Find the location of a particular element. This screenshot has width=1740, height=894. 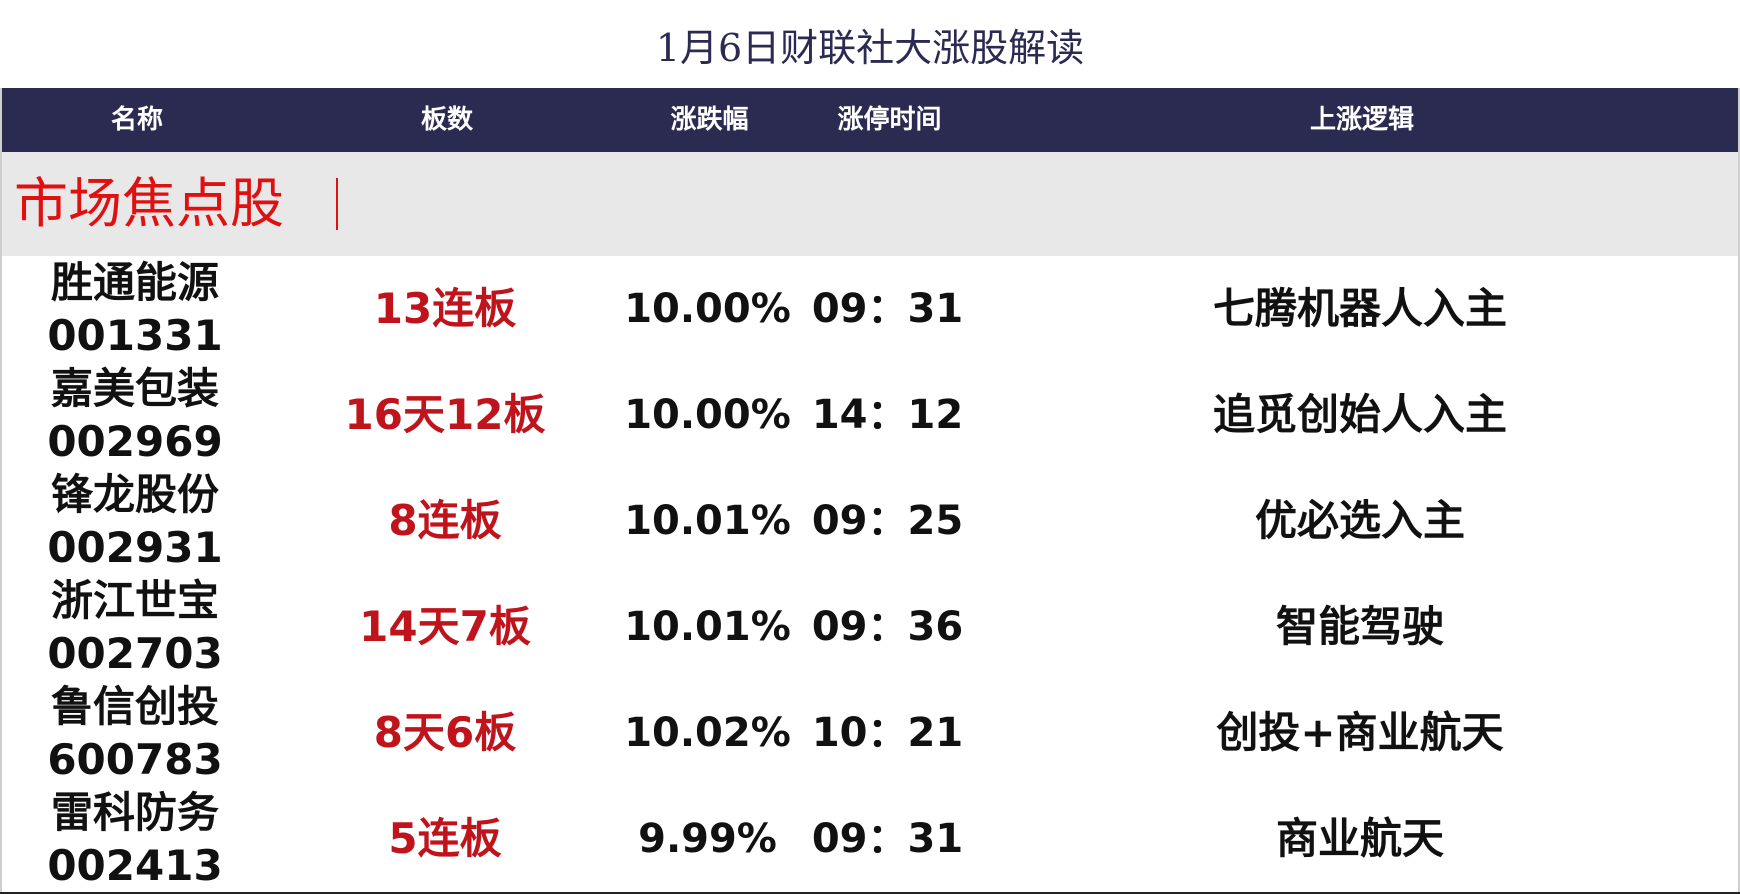

table-row: 鲁信创投 600783 8天6板 10.02% 10：21 创投+商业航天 is located at coordinates (870, 733).